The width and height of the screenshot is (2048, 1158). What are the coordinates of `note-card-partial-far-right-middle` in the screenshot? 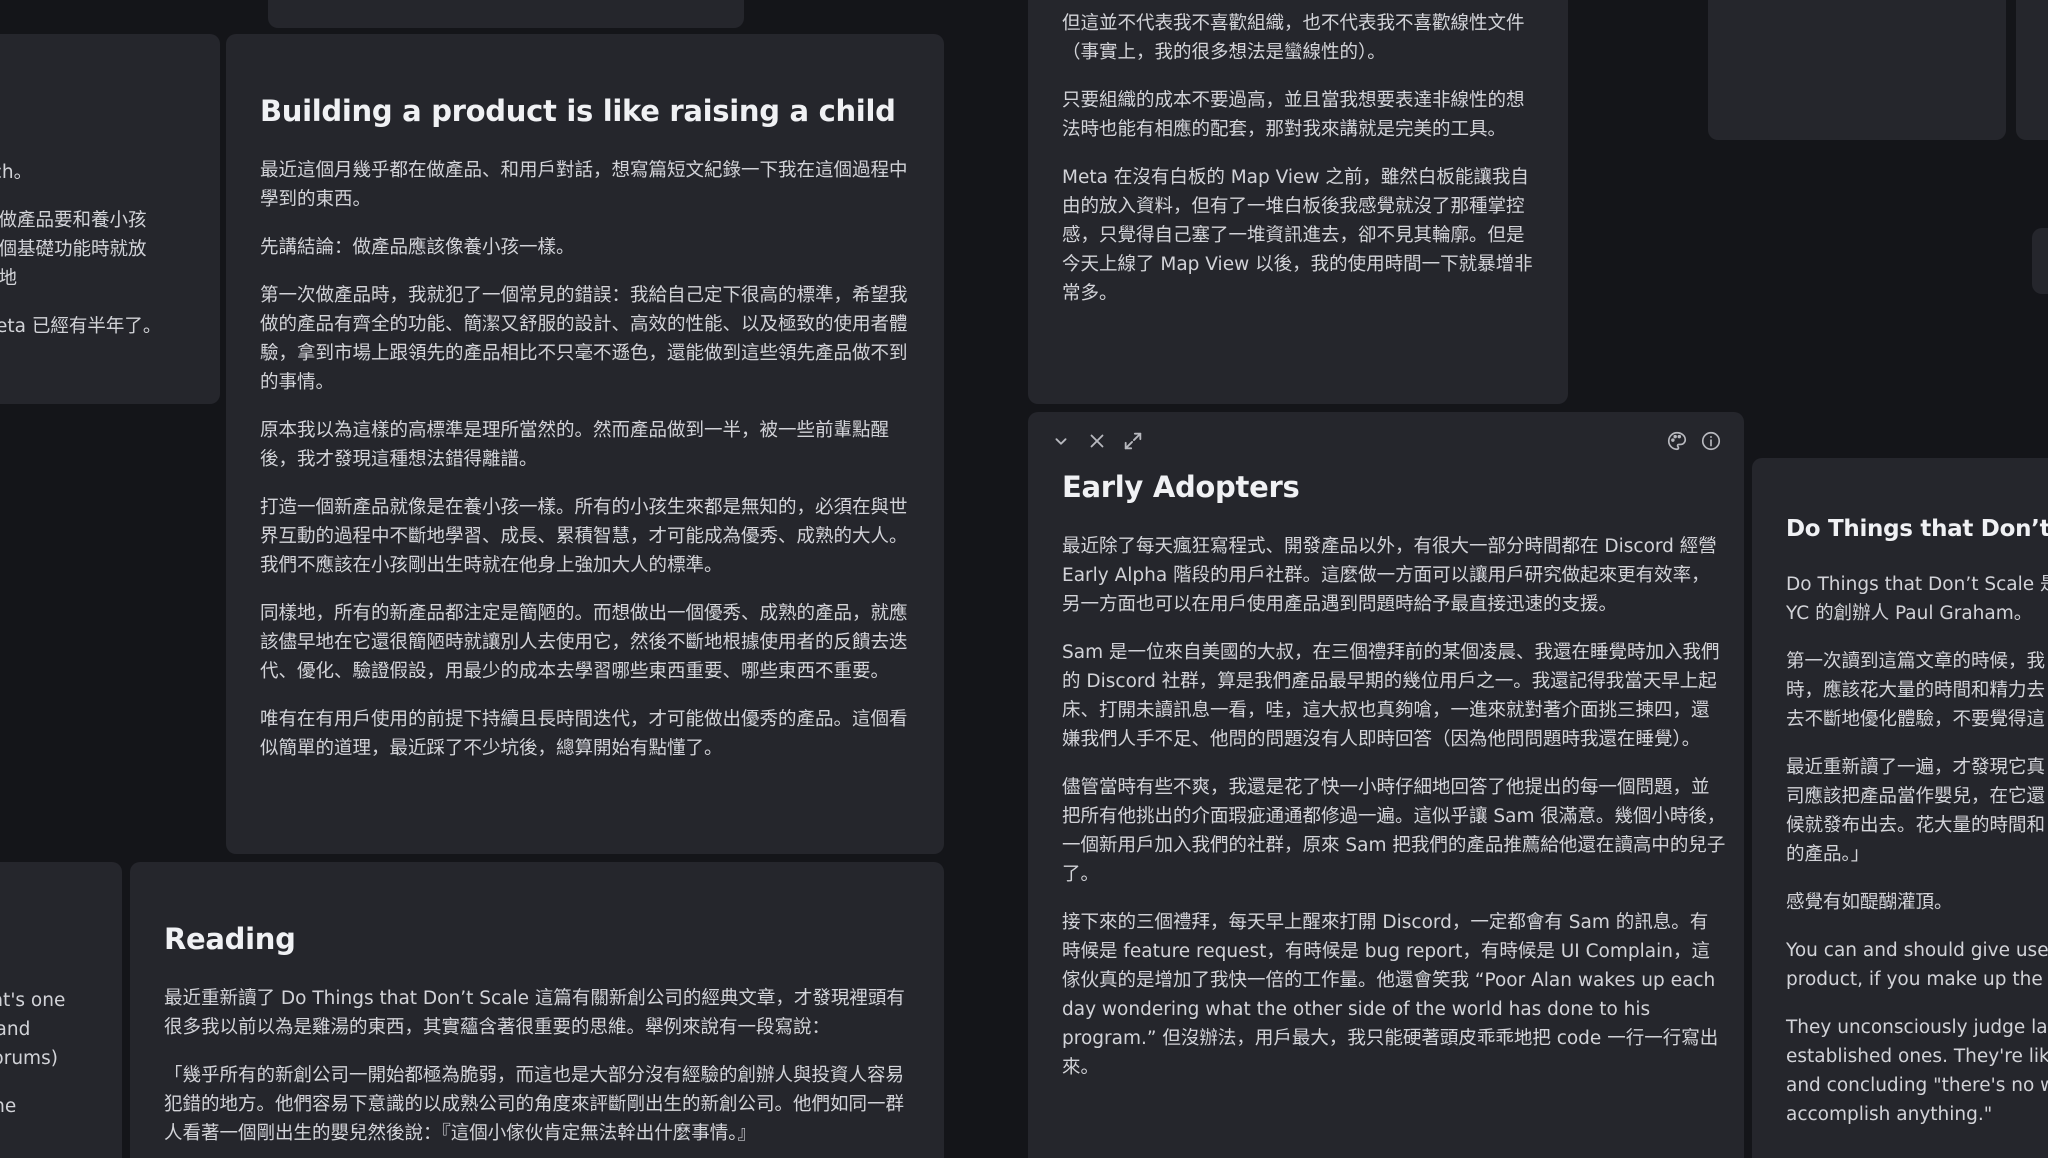 It's located at (2040, 261).